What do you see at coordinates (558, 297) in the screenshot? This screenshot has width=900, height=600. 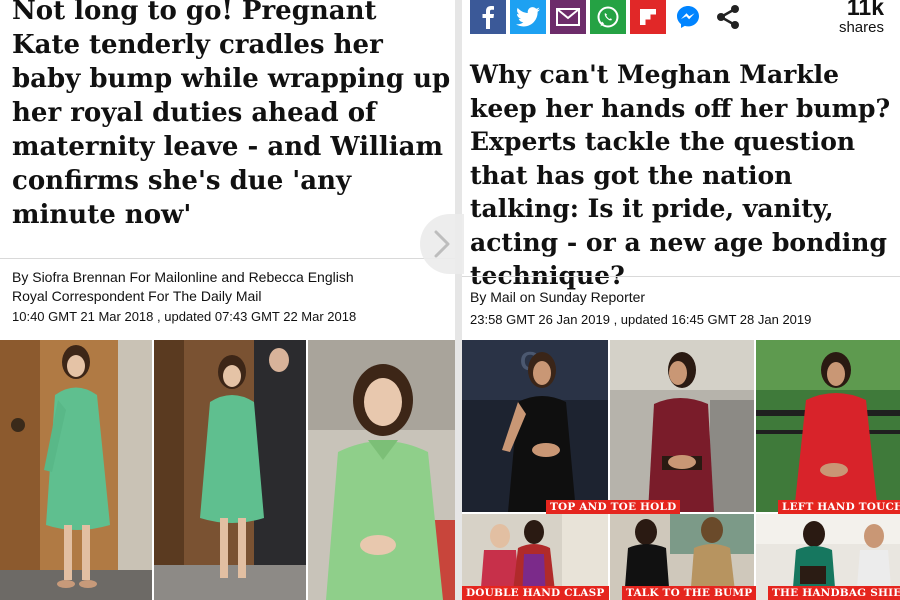 I see `byline-authors: By Mail on Sunday Reporter` at bounding box center [558, 297].